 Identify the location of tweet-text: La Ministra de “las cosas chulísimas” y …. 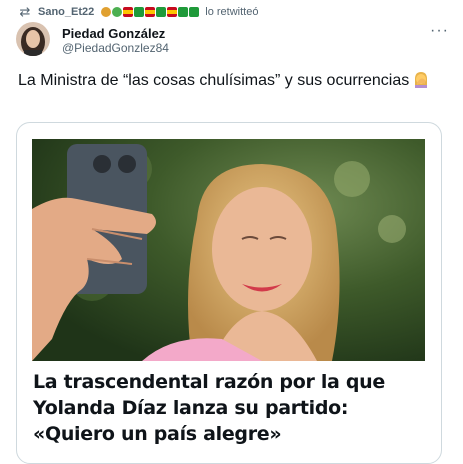
(214, 80).